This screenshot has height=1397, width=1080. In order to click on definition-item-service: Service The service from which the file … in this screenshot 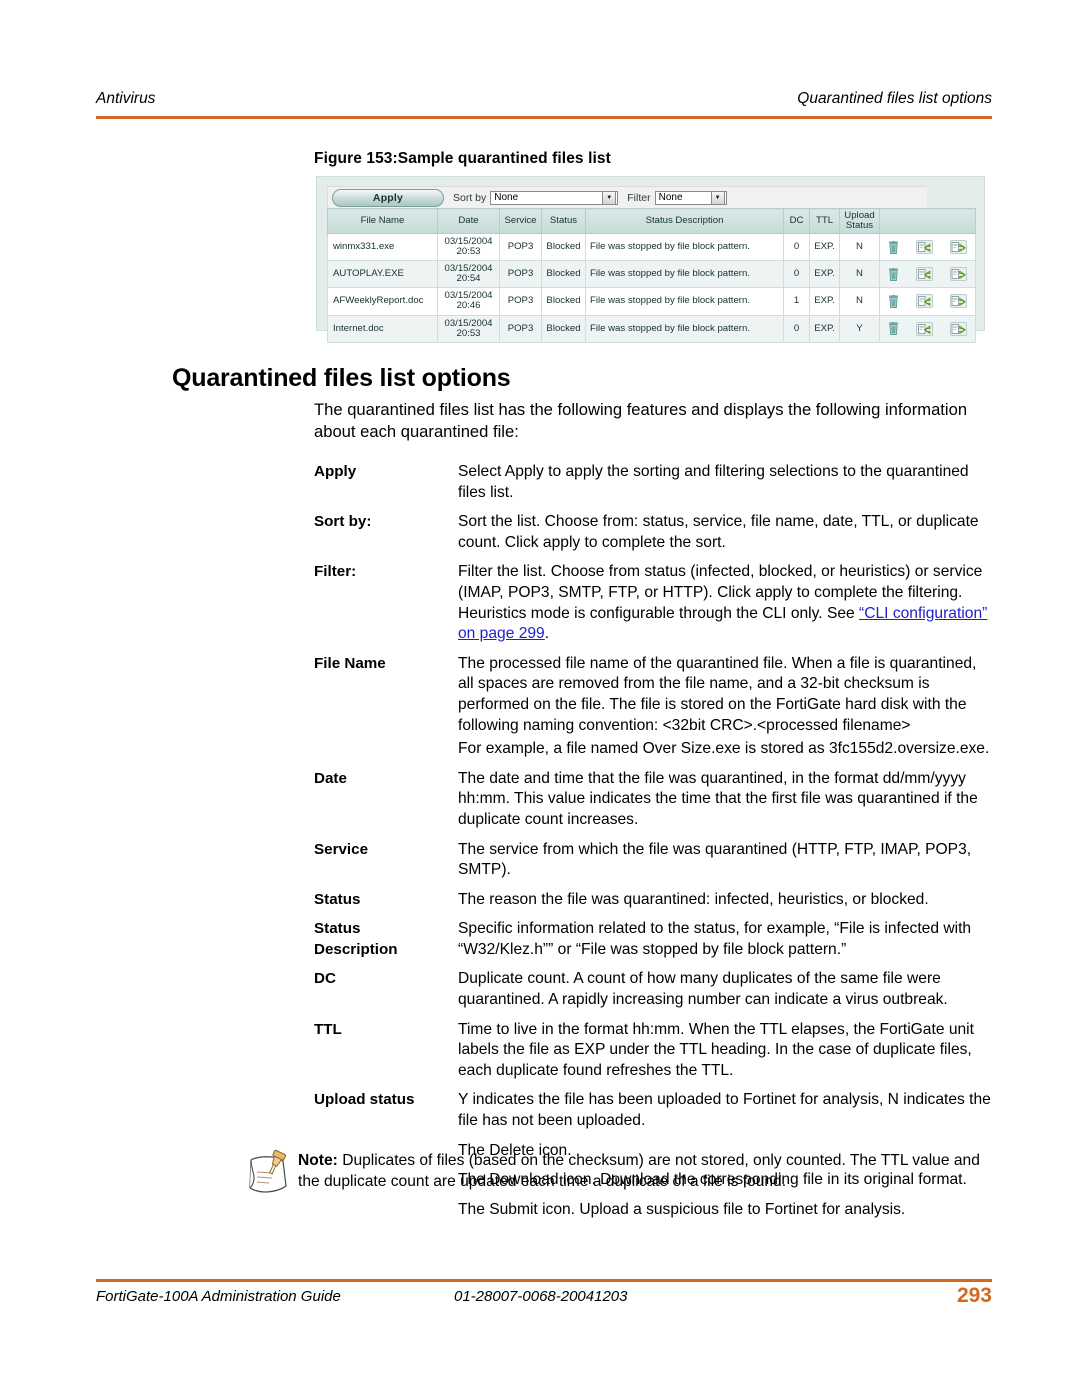, I will do `click(653, 860)`.